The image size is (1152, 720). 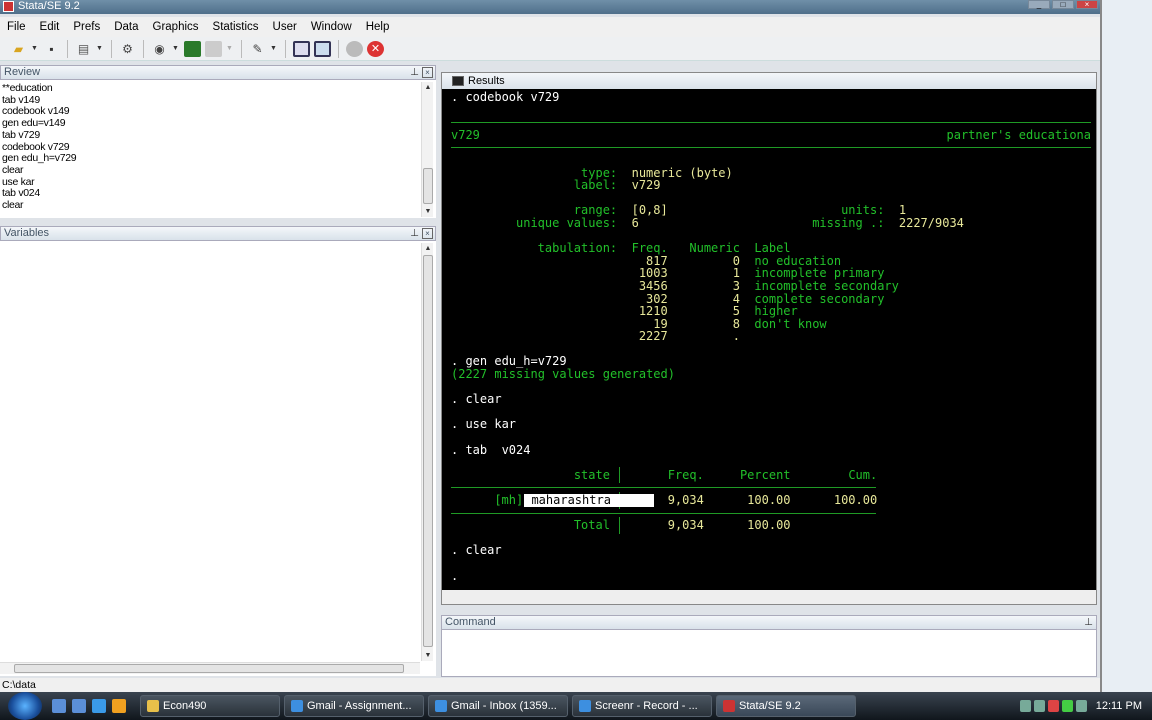 I want to click on close-button: ×, so click(x=1087, y=4).